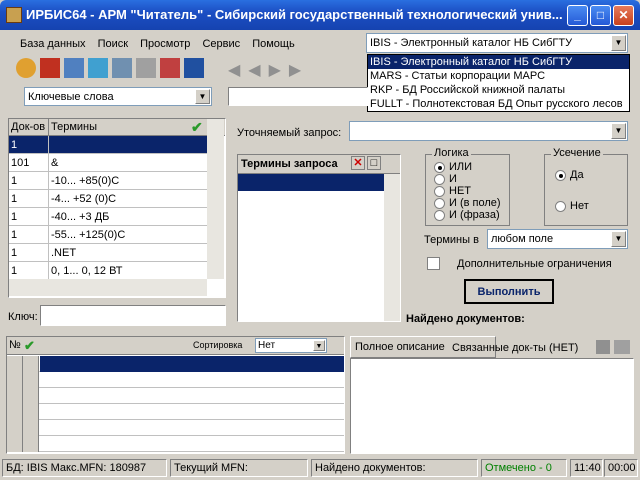  I want to click on menu-search: Поиск, so click(113, 44).